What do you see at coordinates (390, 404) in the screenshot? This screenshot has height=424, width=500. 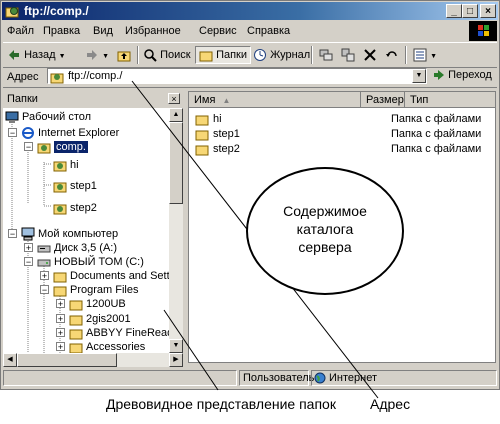 I see `address-caption: Адрес` at bounding box center [390, 404].